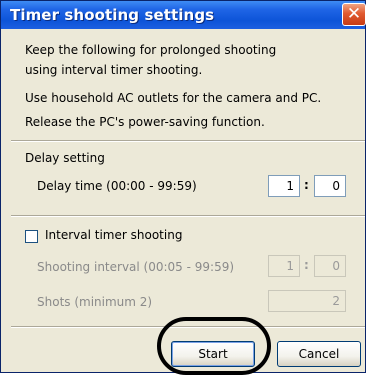 The image size is (366, 375). What do you see at coordinates (112, 15) in the screenshot?
I see `dialog-title: Timer shooting settings` at bounding box center [112, 15].